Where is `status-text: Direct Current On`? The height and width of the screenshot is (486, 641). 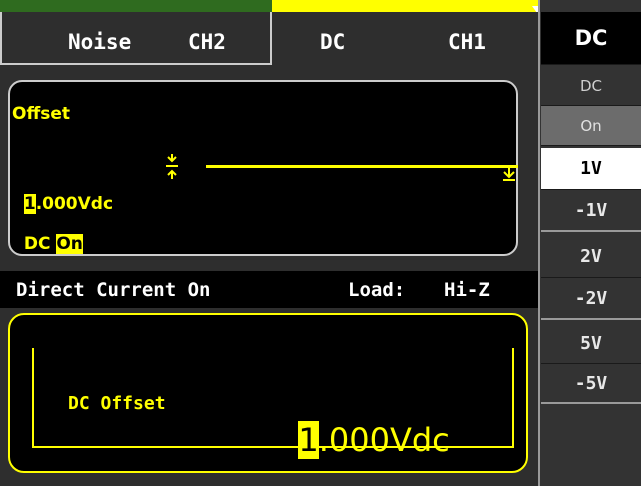
status-text: Direct Current On is located at coordinates (113, 290).